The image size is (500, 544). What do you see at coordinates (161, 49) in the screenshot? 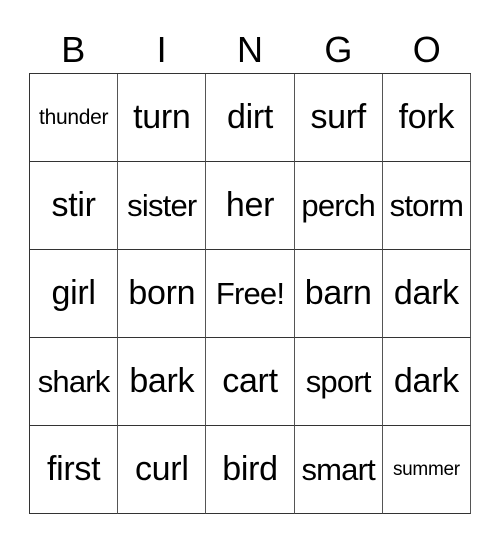
I see `header-letter-i: I` at bounding box center [161, 49].